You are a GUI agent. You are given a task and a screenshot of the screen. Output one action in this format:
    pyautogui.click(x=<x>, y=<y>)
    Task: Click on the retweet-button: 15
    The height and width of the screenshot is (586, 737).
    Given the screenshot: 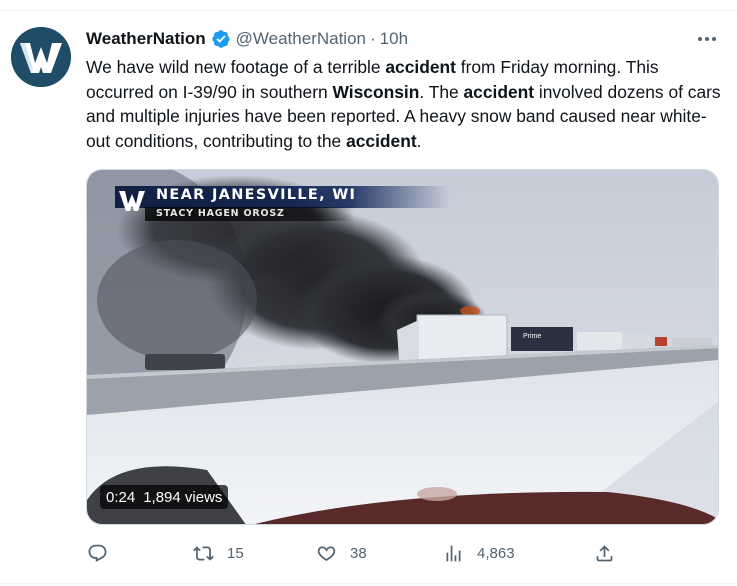 What is the action you would take?
    pyautogui.click(x=218, y=553)
    